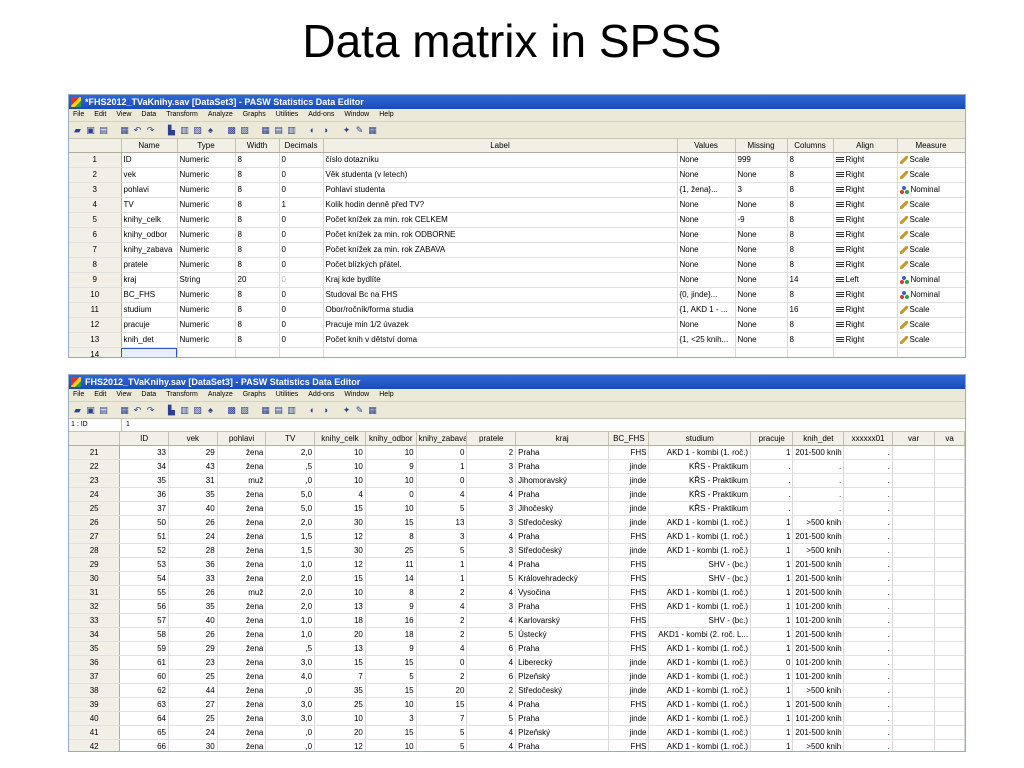 The width and height of the screenshot is (1024, 768). I want to click on row-number: 40, so click(95, 718).